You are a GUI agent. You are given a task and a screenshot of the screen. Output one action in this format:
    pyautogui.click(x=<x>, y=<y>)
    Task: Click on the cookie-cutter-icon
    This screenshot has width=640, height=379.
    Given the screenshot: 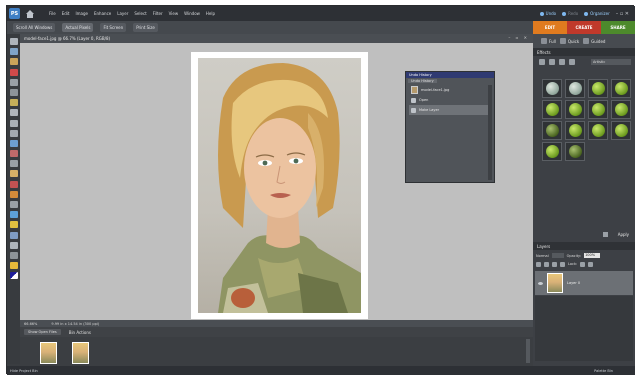 What is the action you would take?
    pyautogui.click(x=13, y=143)
    